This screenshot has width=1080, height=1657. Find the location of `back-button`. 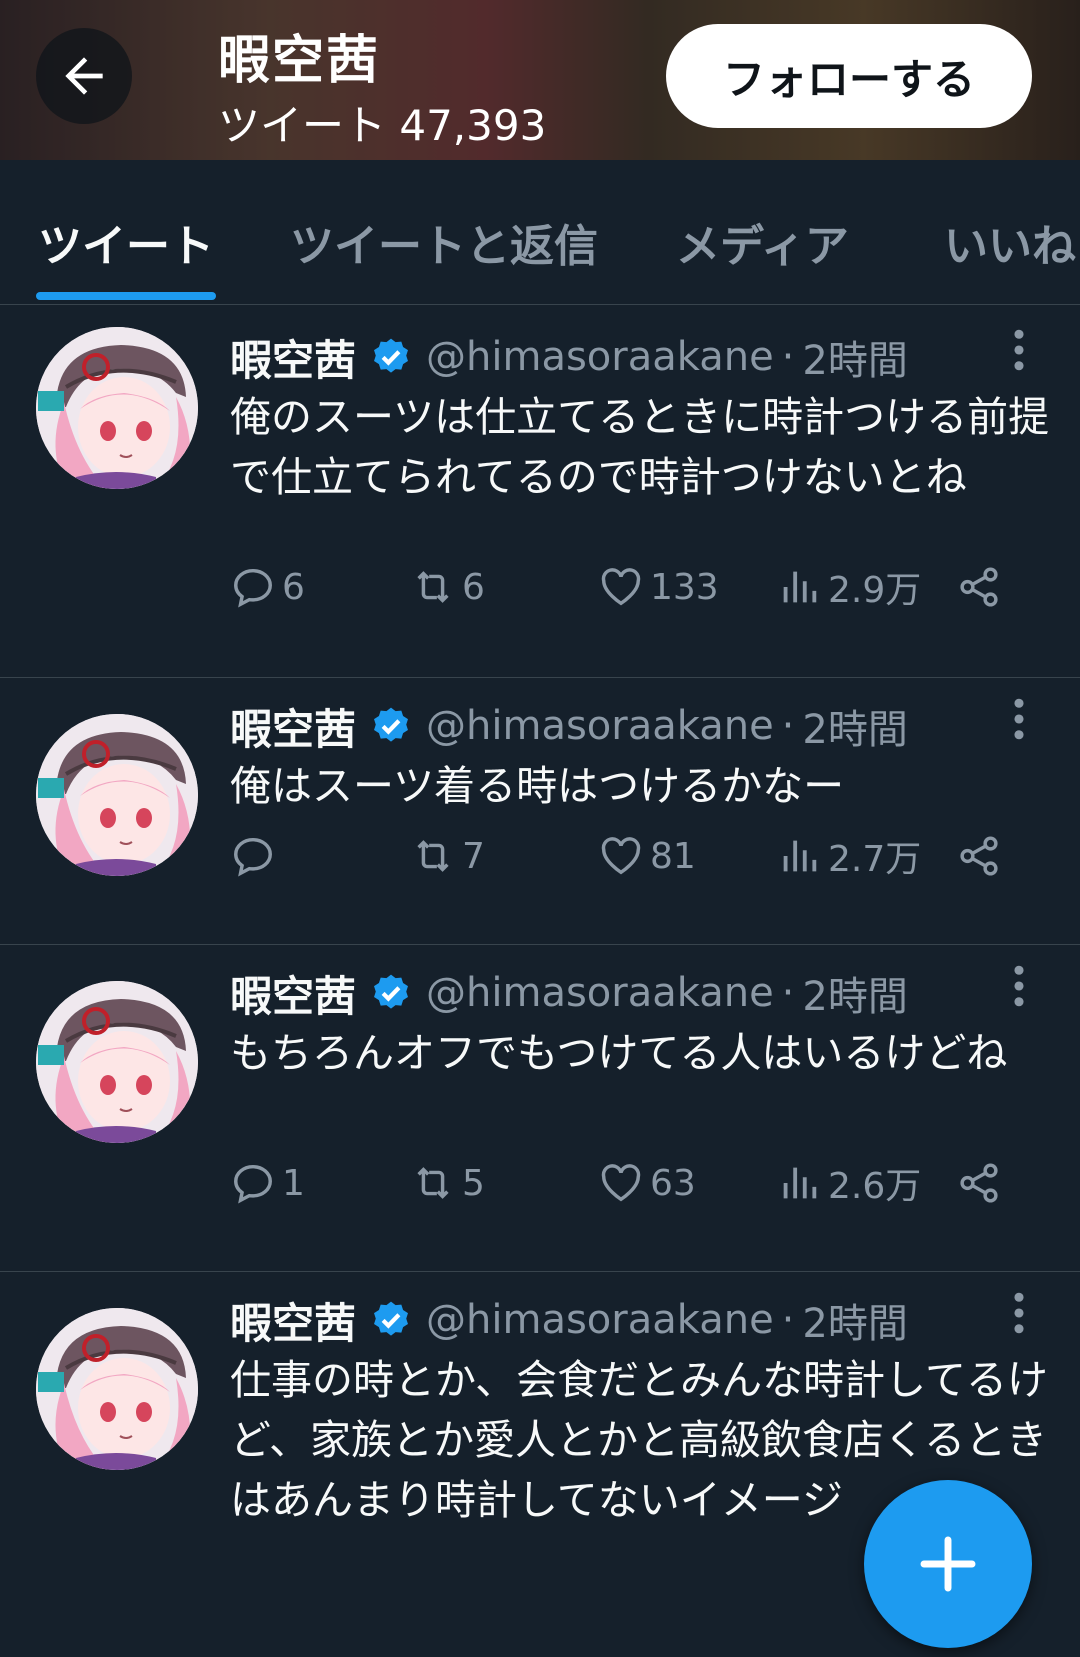

back-button is located at coordinates (84, 76).